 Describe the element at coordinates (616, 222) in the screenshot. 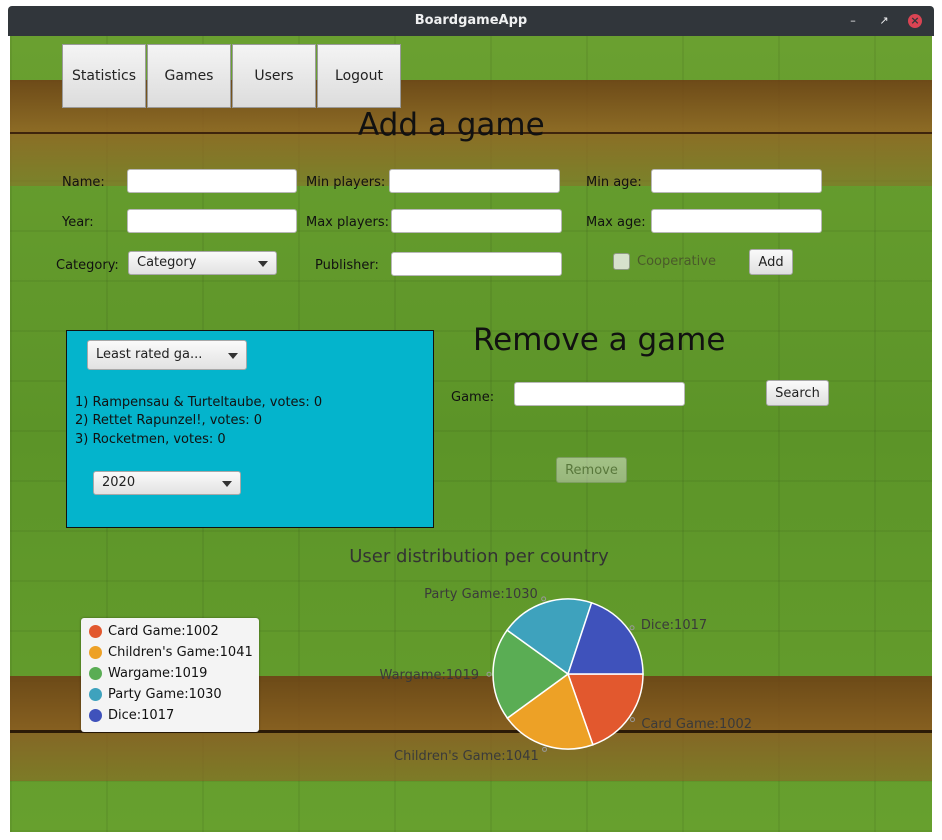

I see `max-age-label: Max age:` at that location.